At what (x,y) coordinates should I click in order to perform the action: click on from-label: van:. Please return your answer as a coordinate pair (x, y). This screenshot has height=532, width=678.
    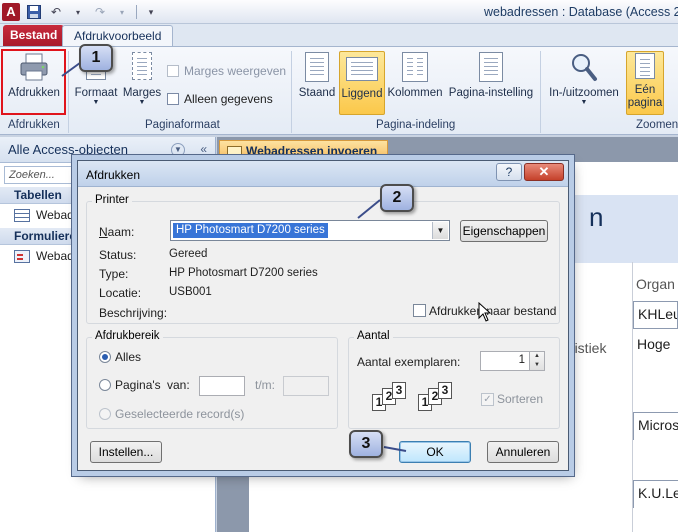
    Looking at the image, I should click on (178, 385).